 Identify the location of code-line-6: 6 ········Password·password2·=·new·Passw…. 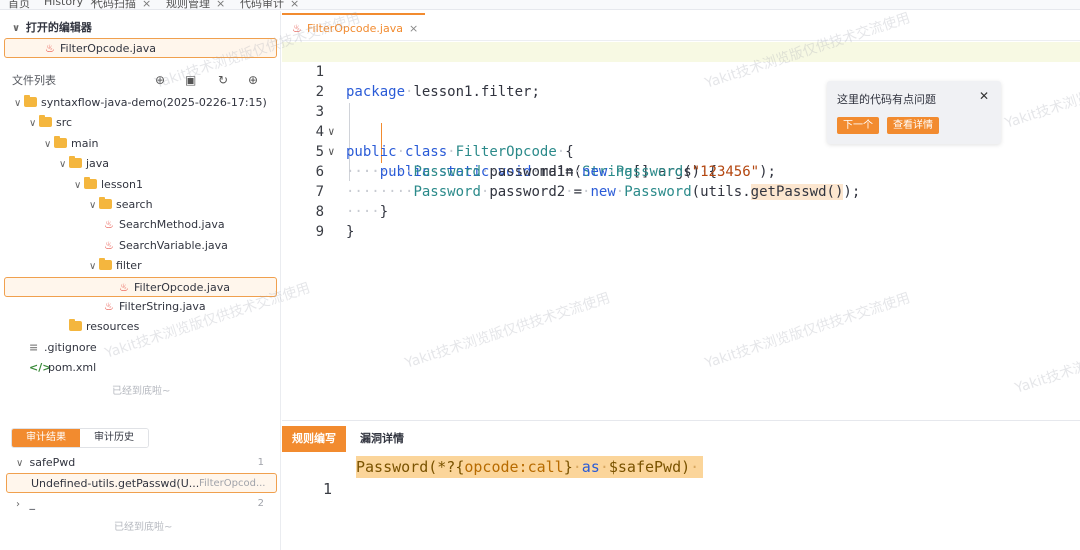
(681, 171).